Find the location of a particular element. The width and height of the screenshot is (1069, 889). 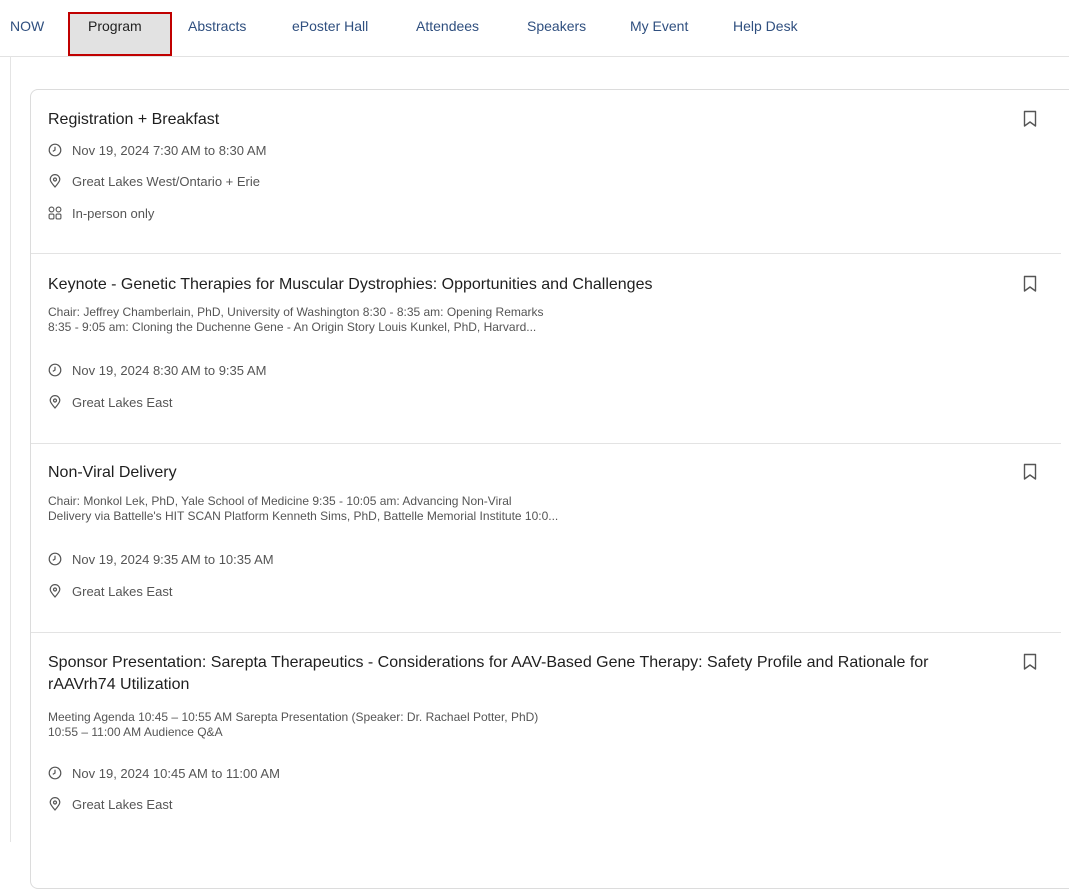

session-time: Nov 19, 2024 7:30 AM to 8:30 AM is located at coordinates (157, 151).